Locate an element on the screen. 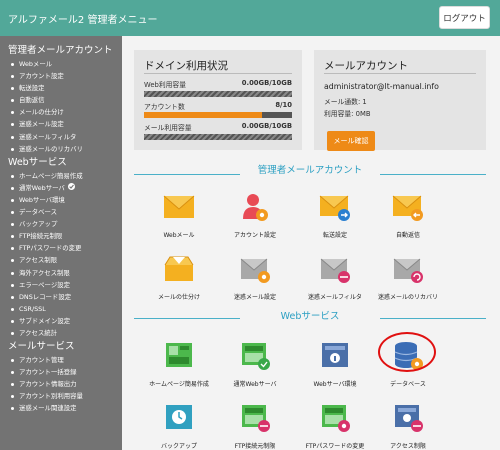 This screenshot has width=500, height=450. sidebar-item-account-manage: アカウント管理 is located at coordinates (61, 360).